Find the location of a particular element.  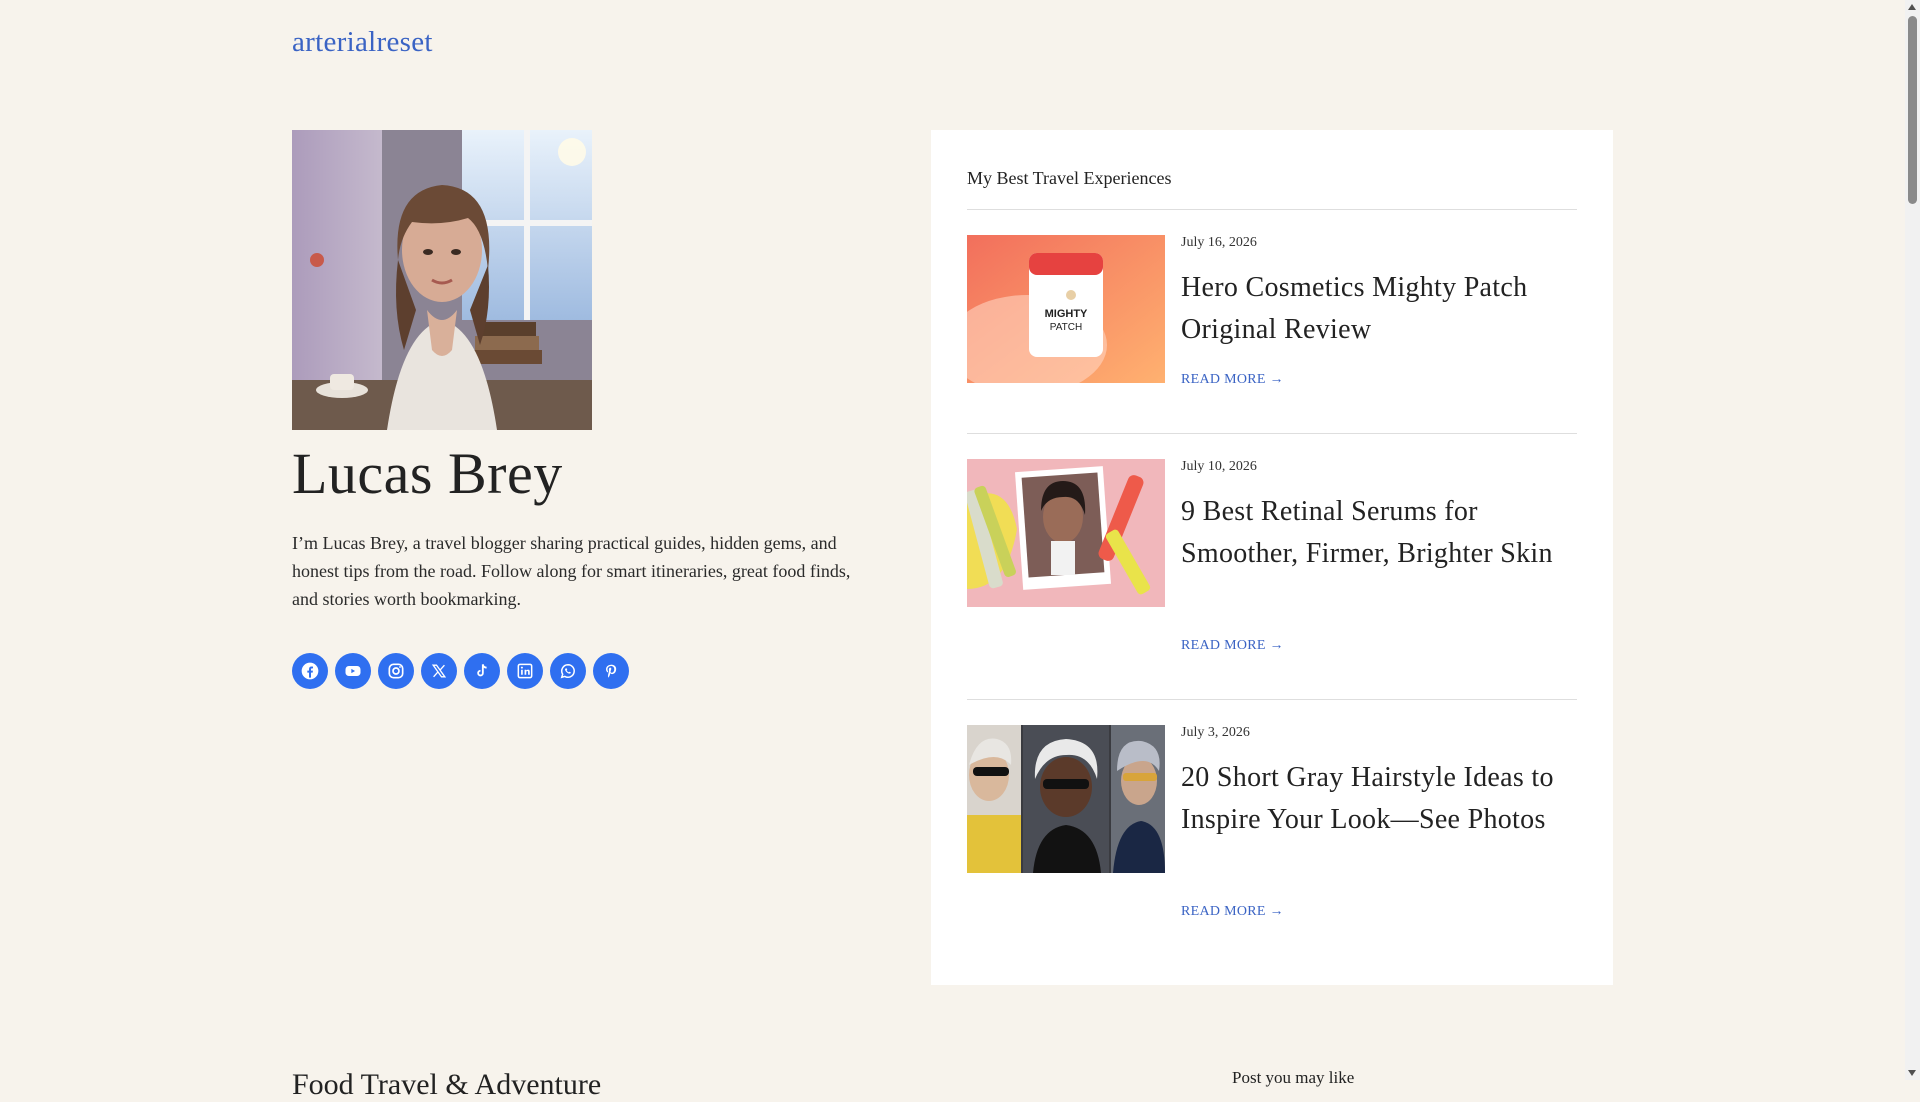

card-heading: My Best Travel Experiences is located at coordinates (1069, 178).